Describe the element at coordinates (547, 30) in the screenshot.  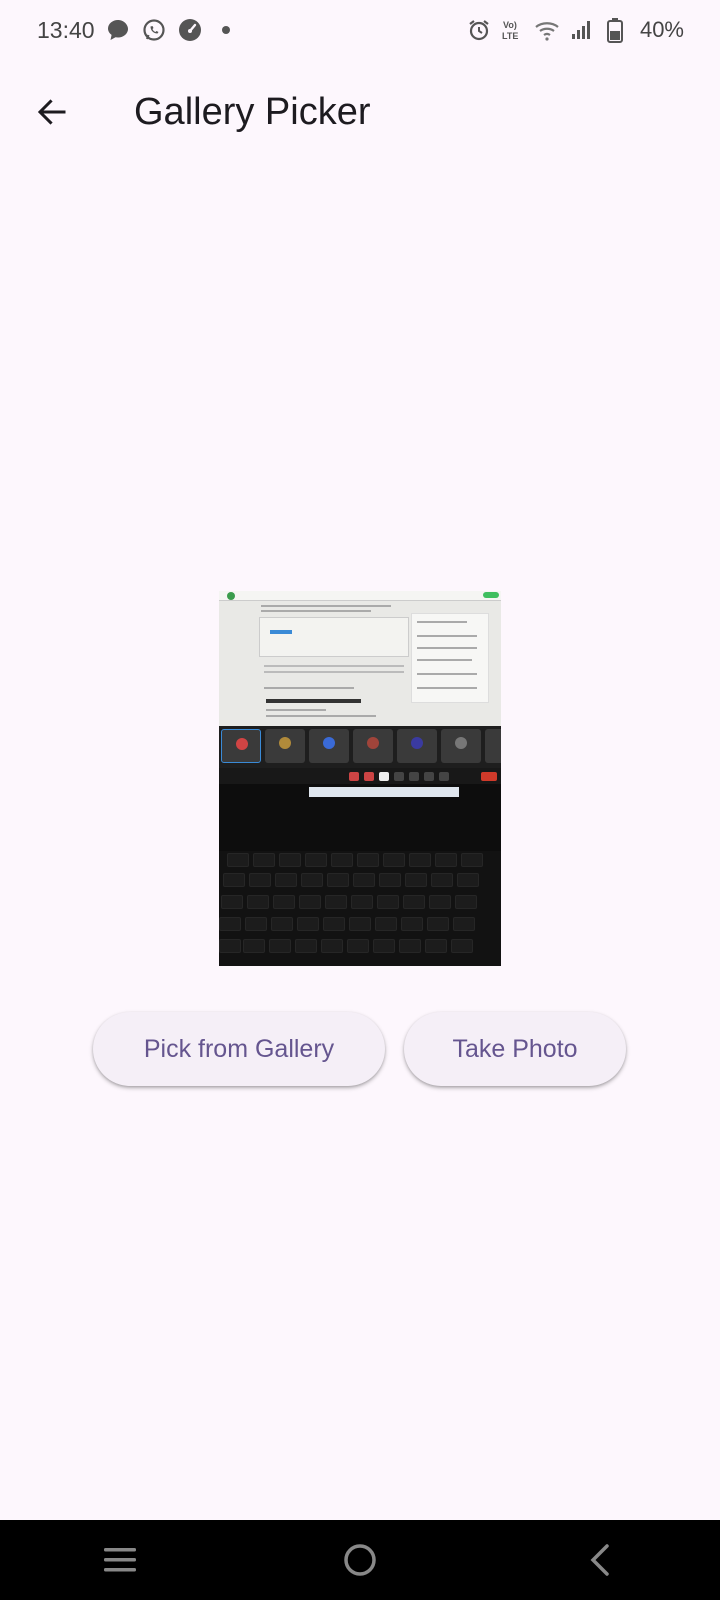
I see `wifi-icon` at that location.